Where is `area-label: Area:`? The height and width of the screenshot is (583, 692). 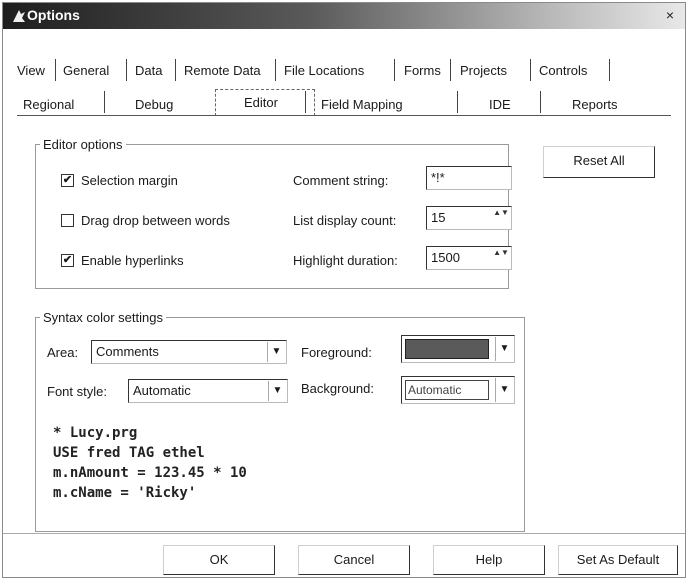 area-label: Area: is located at coordinates (63, 352).